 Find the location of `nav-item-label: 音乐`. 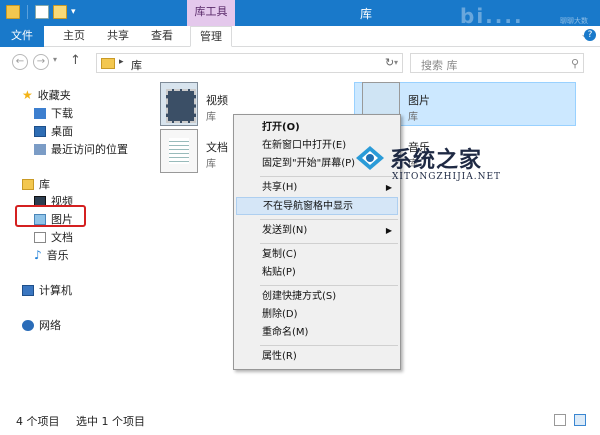

nav-item-label: 音乐 is located at coordinates (57, 255).